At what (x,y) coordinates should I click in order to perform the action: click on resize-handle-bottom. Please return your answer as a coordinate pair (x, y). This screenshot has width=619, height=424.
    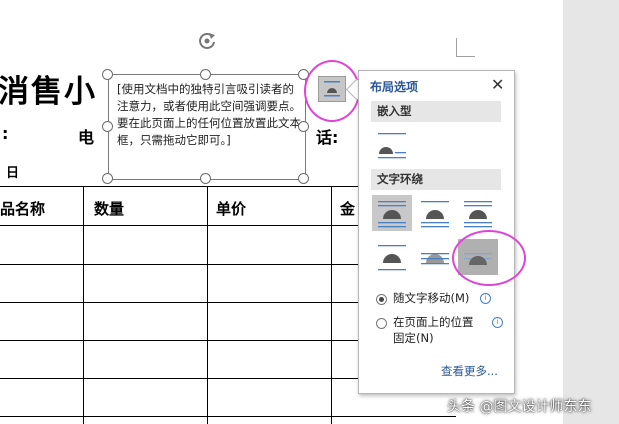
    Looking at the image, I should click on (205, 178).